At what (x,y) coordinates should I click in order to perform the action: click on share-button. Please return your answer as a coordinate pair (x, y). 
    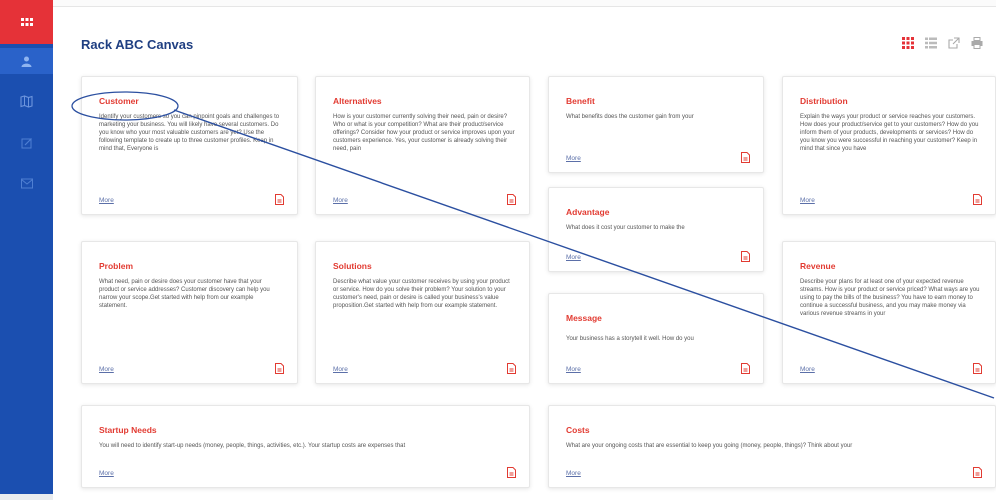
    Looking at the image, I should click on (954, 43).